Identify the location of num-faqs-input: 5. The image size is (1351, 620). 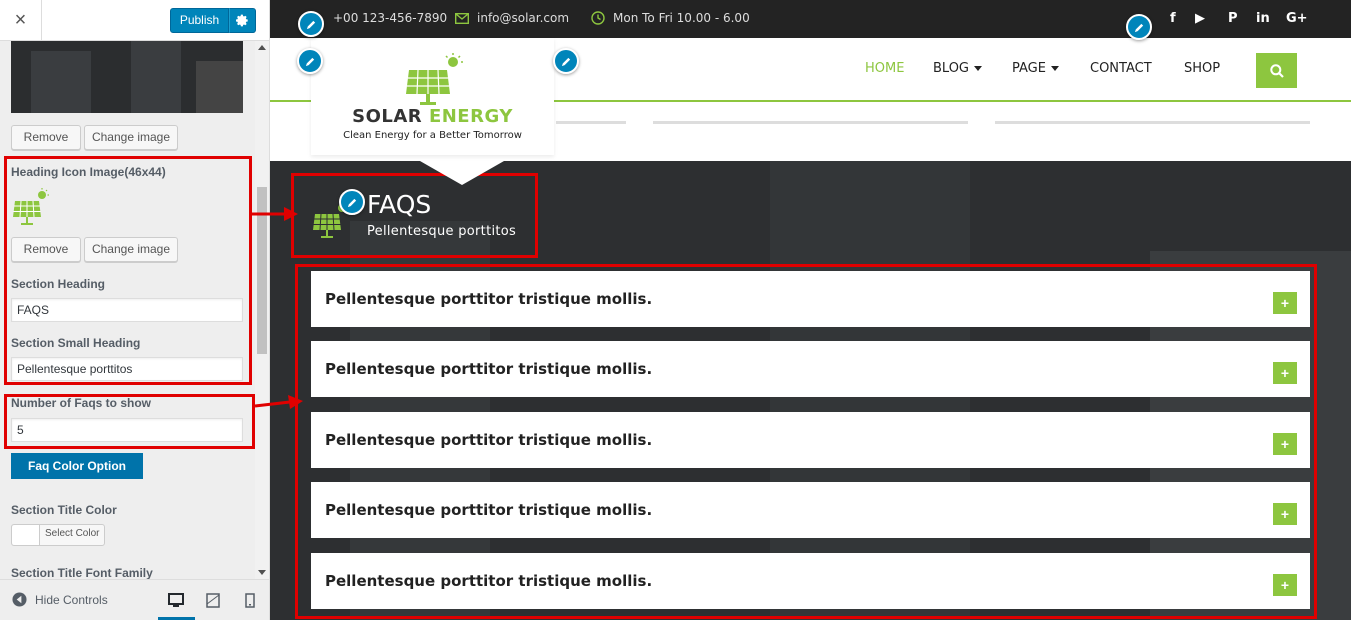
(127, 430).